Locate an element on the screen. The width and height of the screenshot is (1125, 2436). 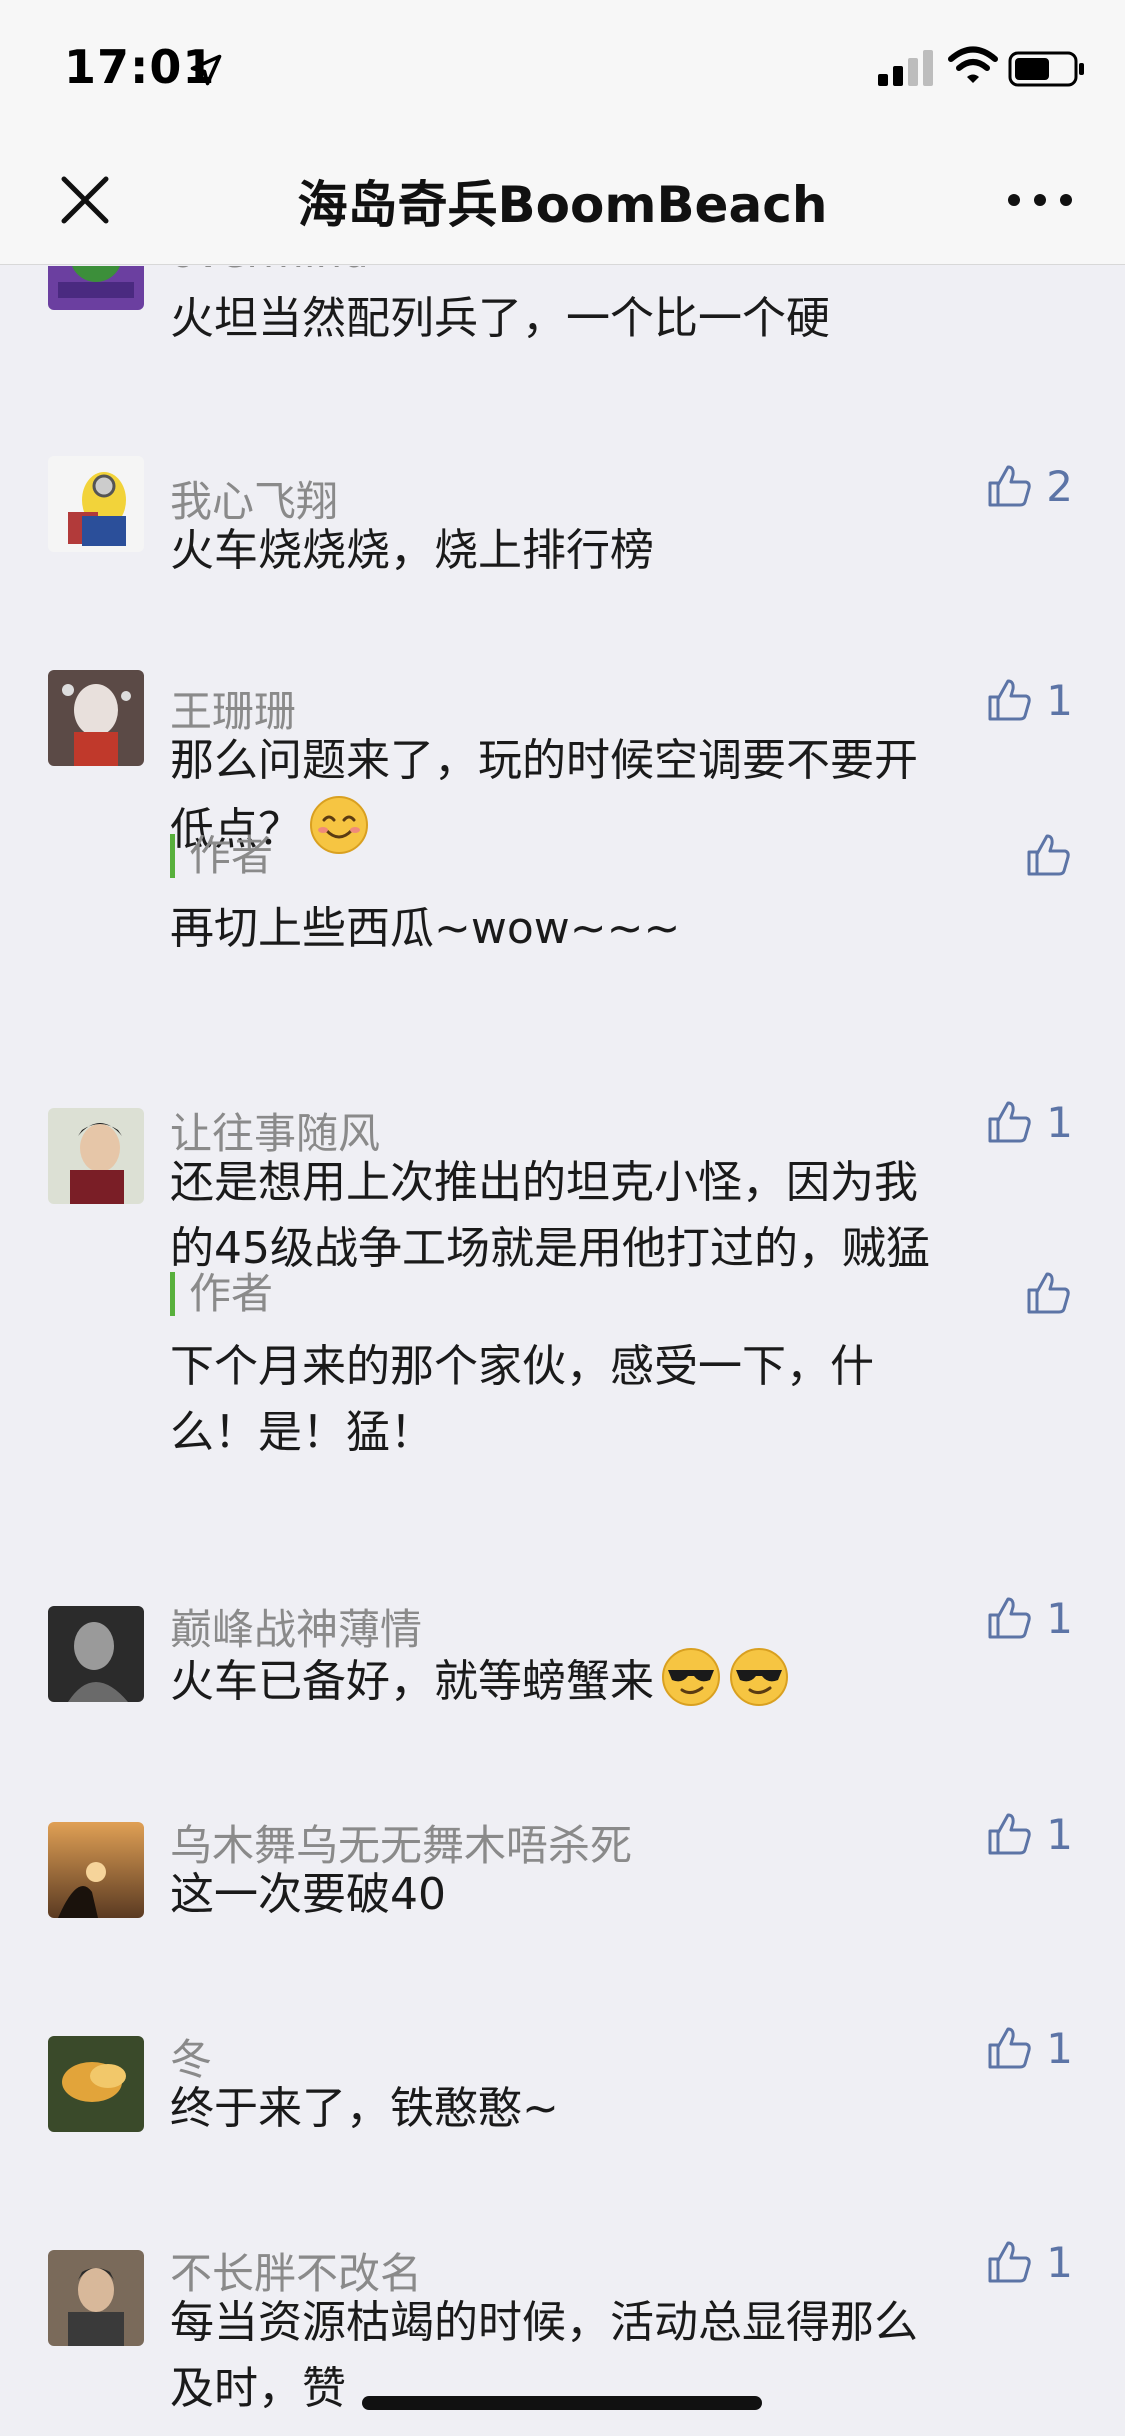
comment-text-line: 还是想用上次推出的坦克小怪，因为我 is located at coordinates (544, 1182).